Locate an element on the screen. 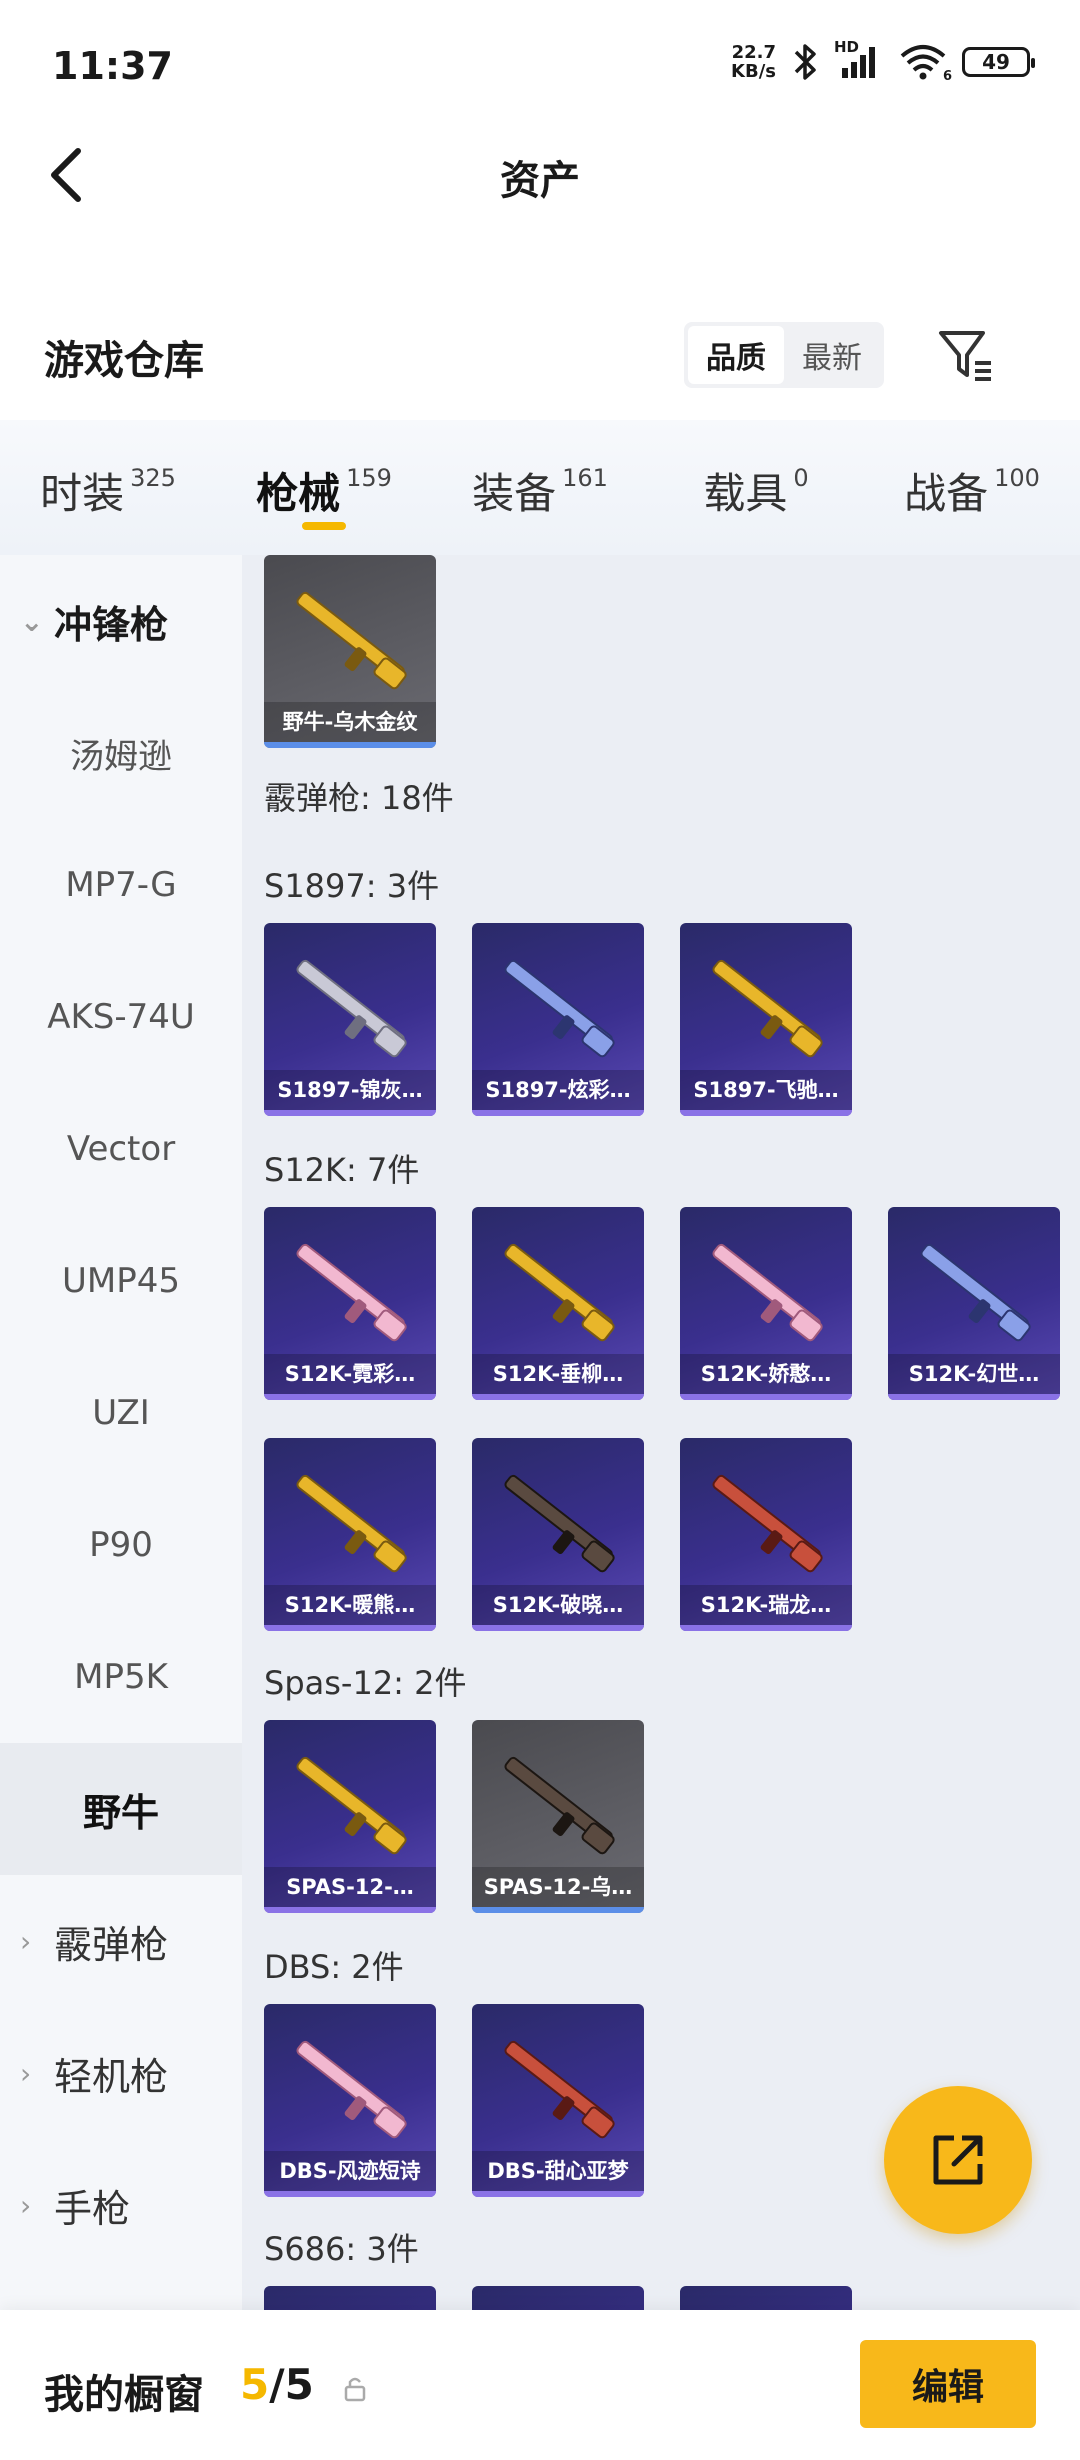 Image resolution: width=1080 pixels, height=2460 pixels. sidebar-item-mp5k: MP5K is located at coordinates (121, 1677).